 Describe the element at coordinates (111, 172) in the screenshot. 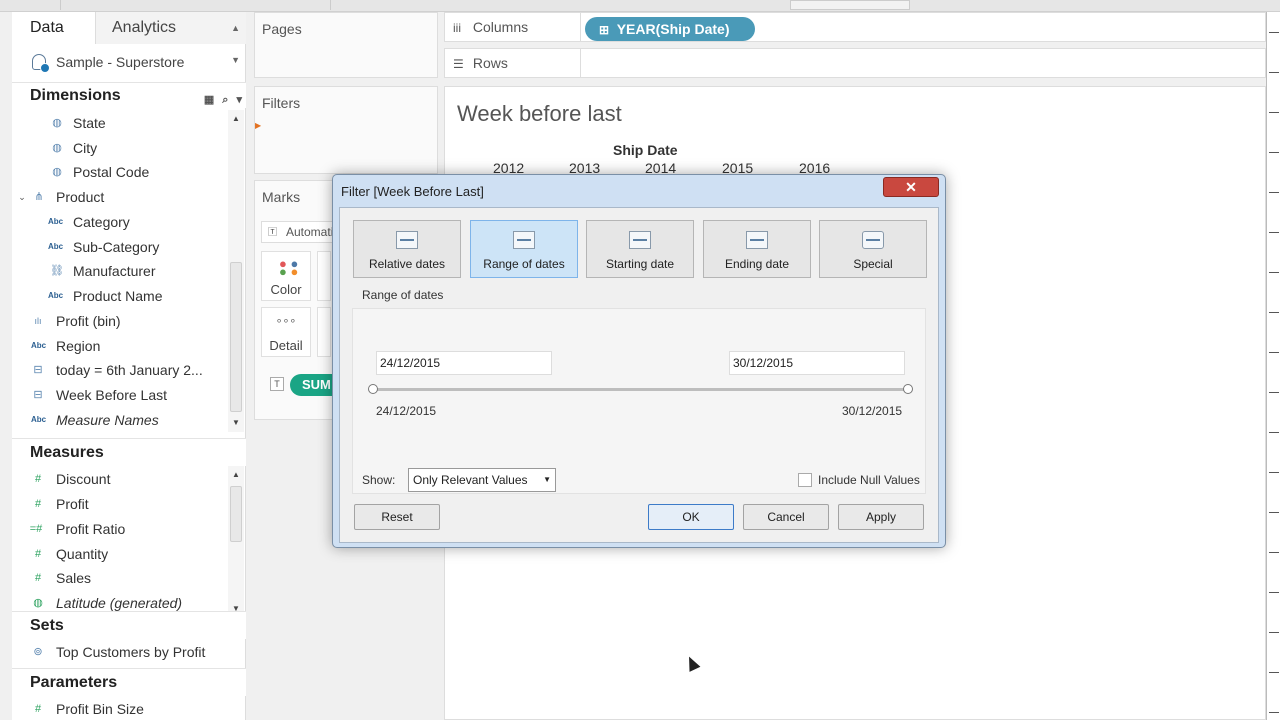

I see `field-label: Postal Code` at that location.